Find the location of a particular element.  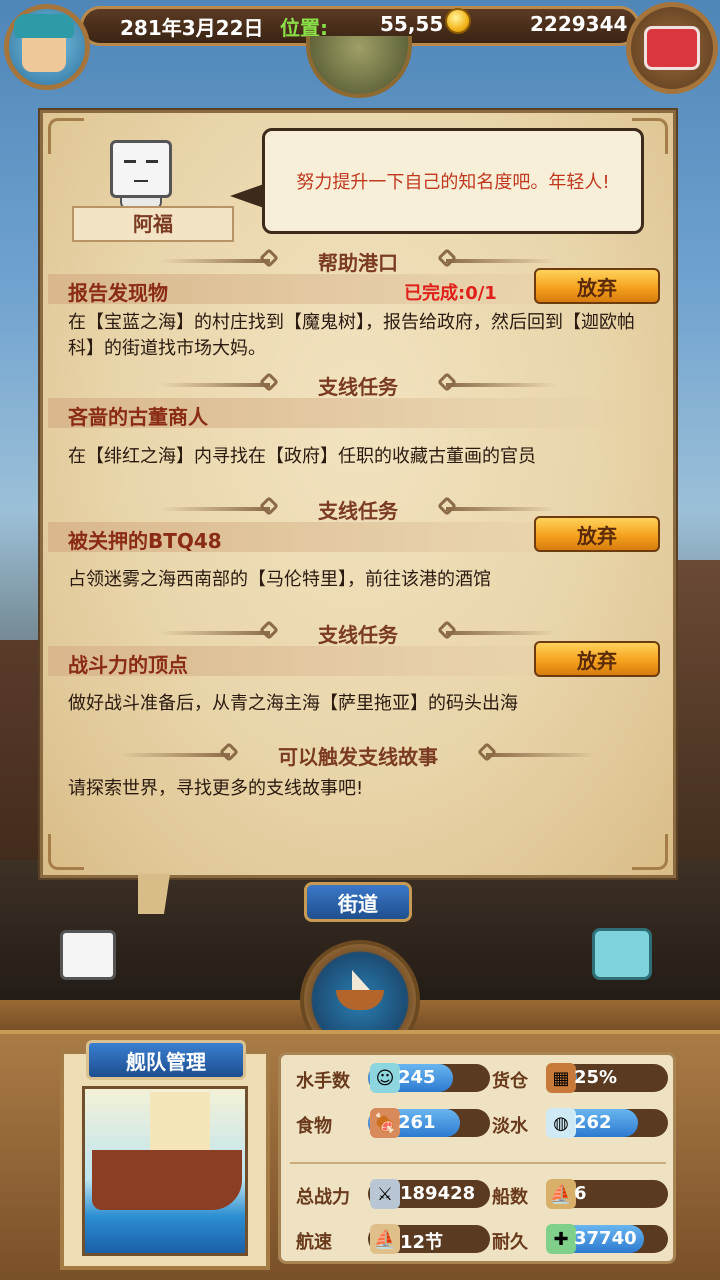

ship-hull is located at coordinates (167, 1180).